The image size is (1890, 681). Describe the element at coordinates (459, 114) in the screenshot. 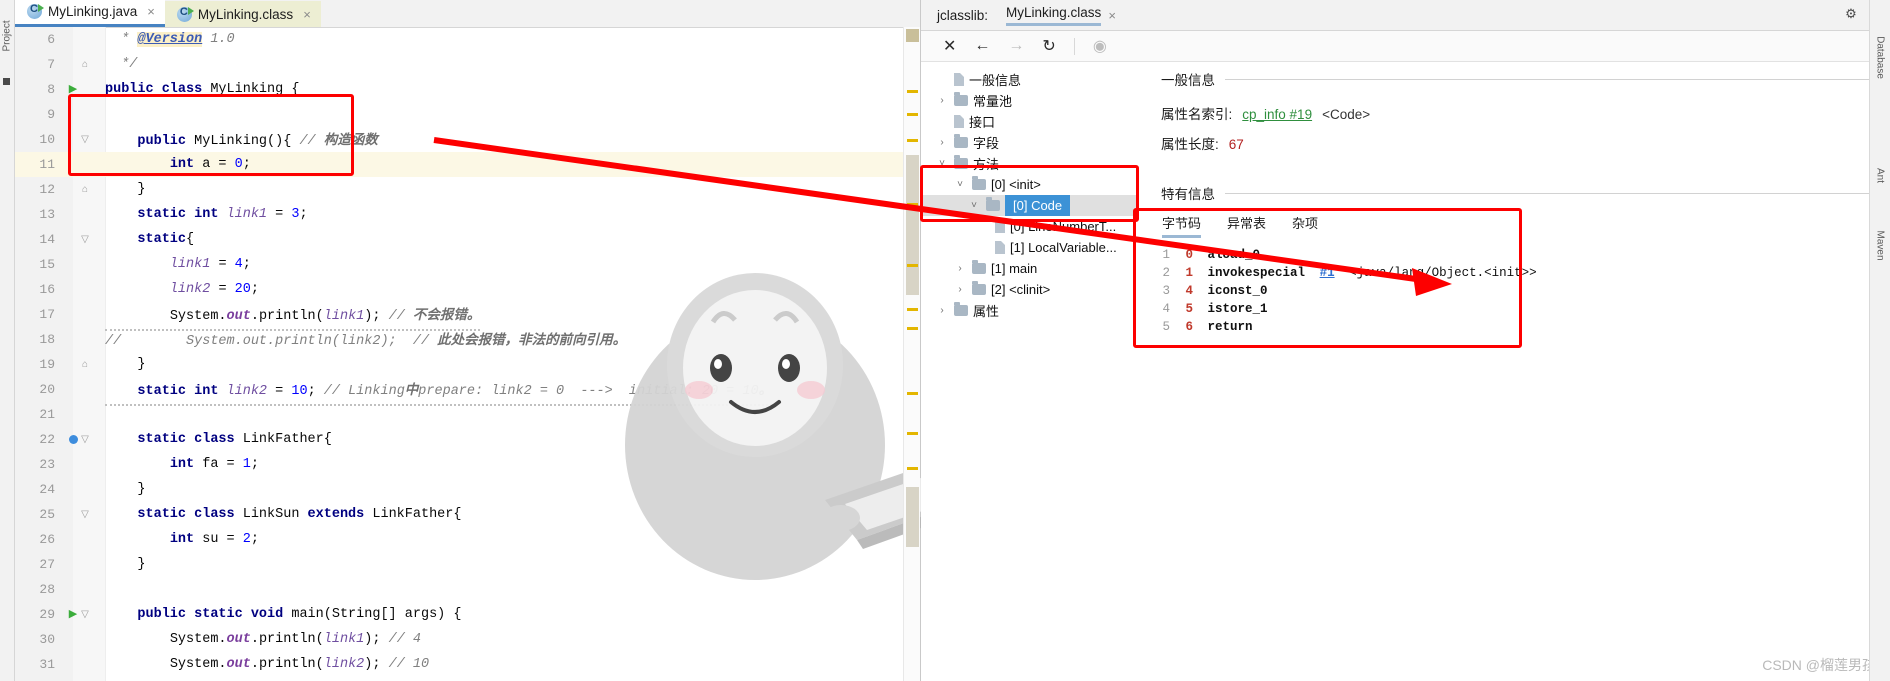

I see `code-line: 9` at that location.